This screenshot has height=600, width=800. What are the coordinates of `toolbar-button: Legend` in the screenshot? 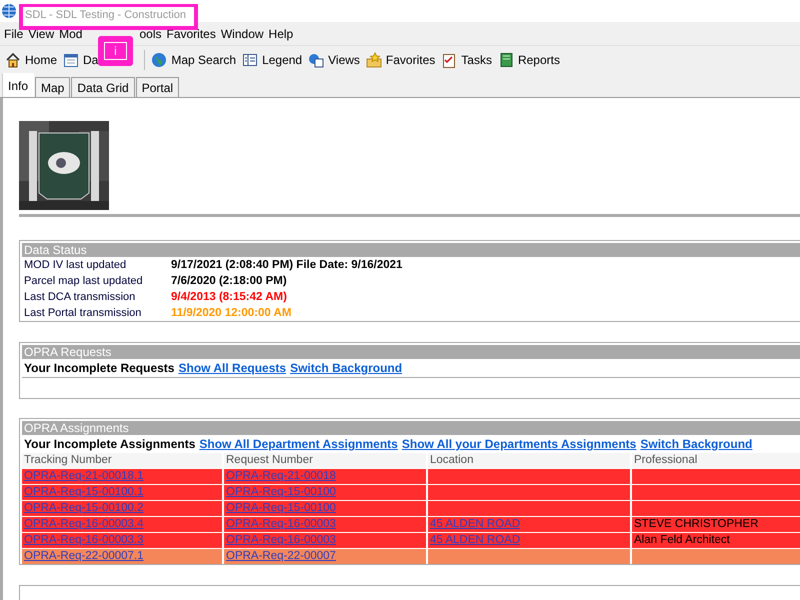 It's located at (272, 60).